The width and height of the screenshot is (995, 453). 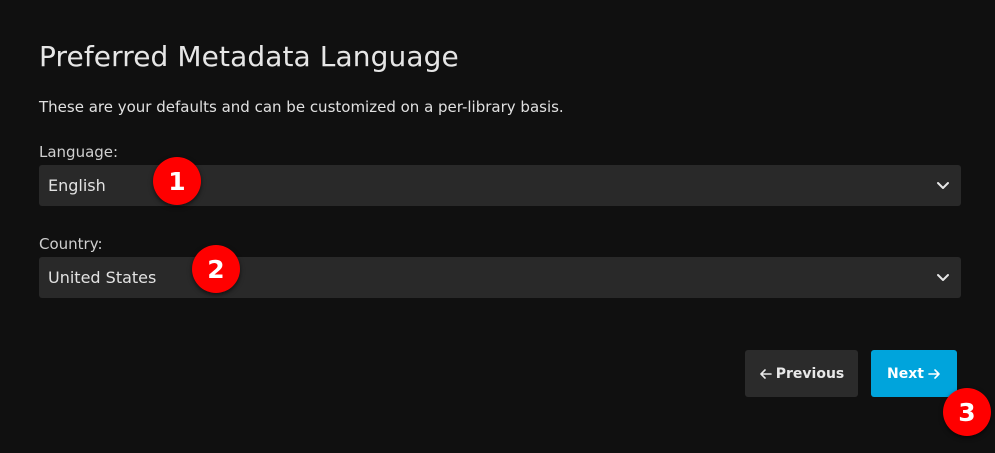 I want to click on previous-button: Previous, so click(x=801, y=373).